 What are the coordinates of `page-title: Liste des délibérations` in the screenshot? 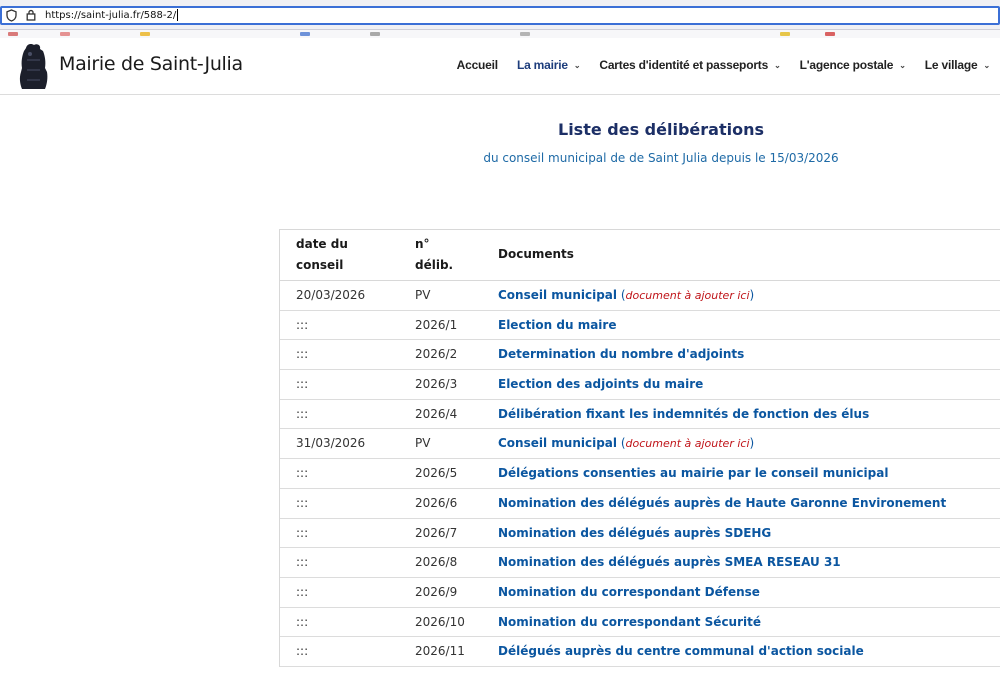 It's located at (661, 129).